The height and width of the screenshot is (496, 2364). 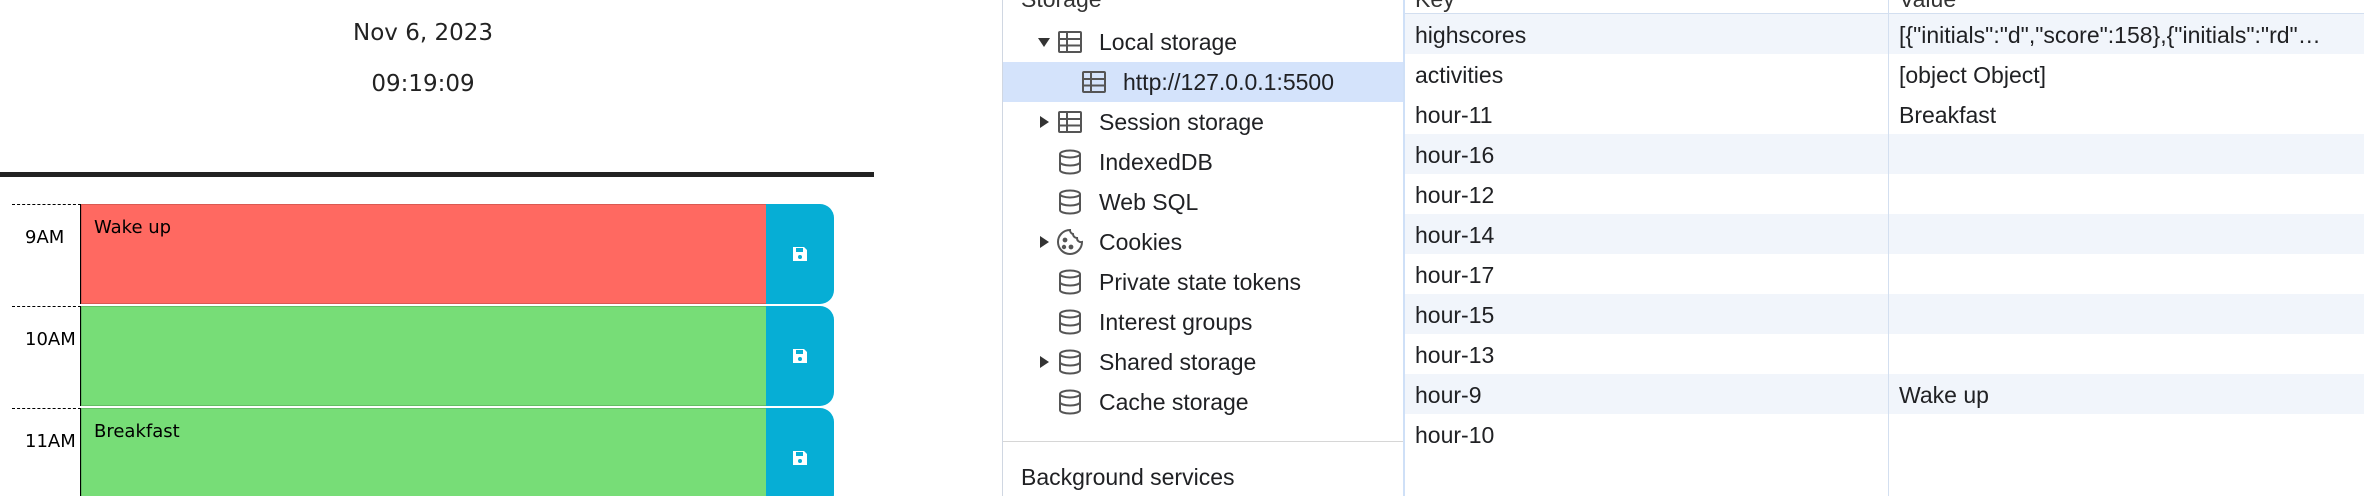 What do you see at coordinates (1448, 395) in the screenshot?
I see `key-cell: hour-9` at bounding box center [1448, 395].